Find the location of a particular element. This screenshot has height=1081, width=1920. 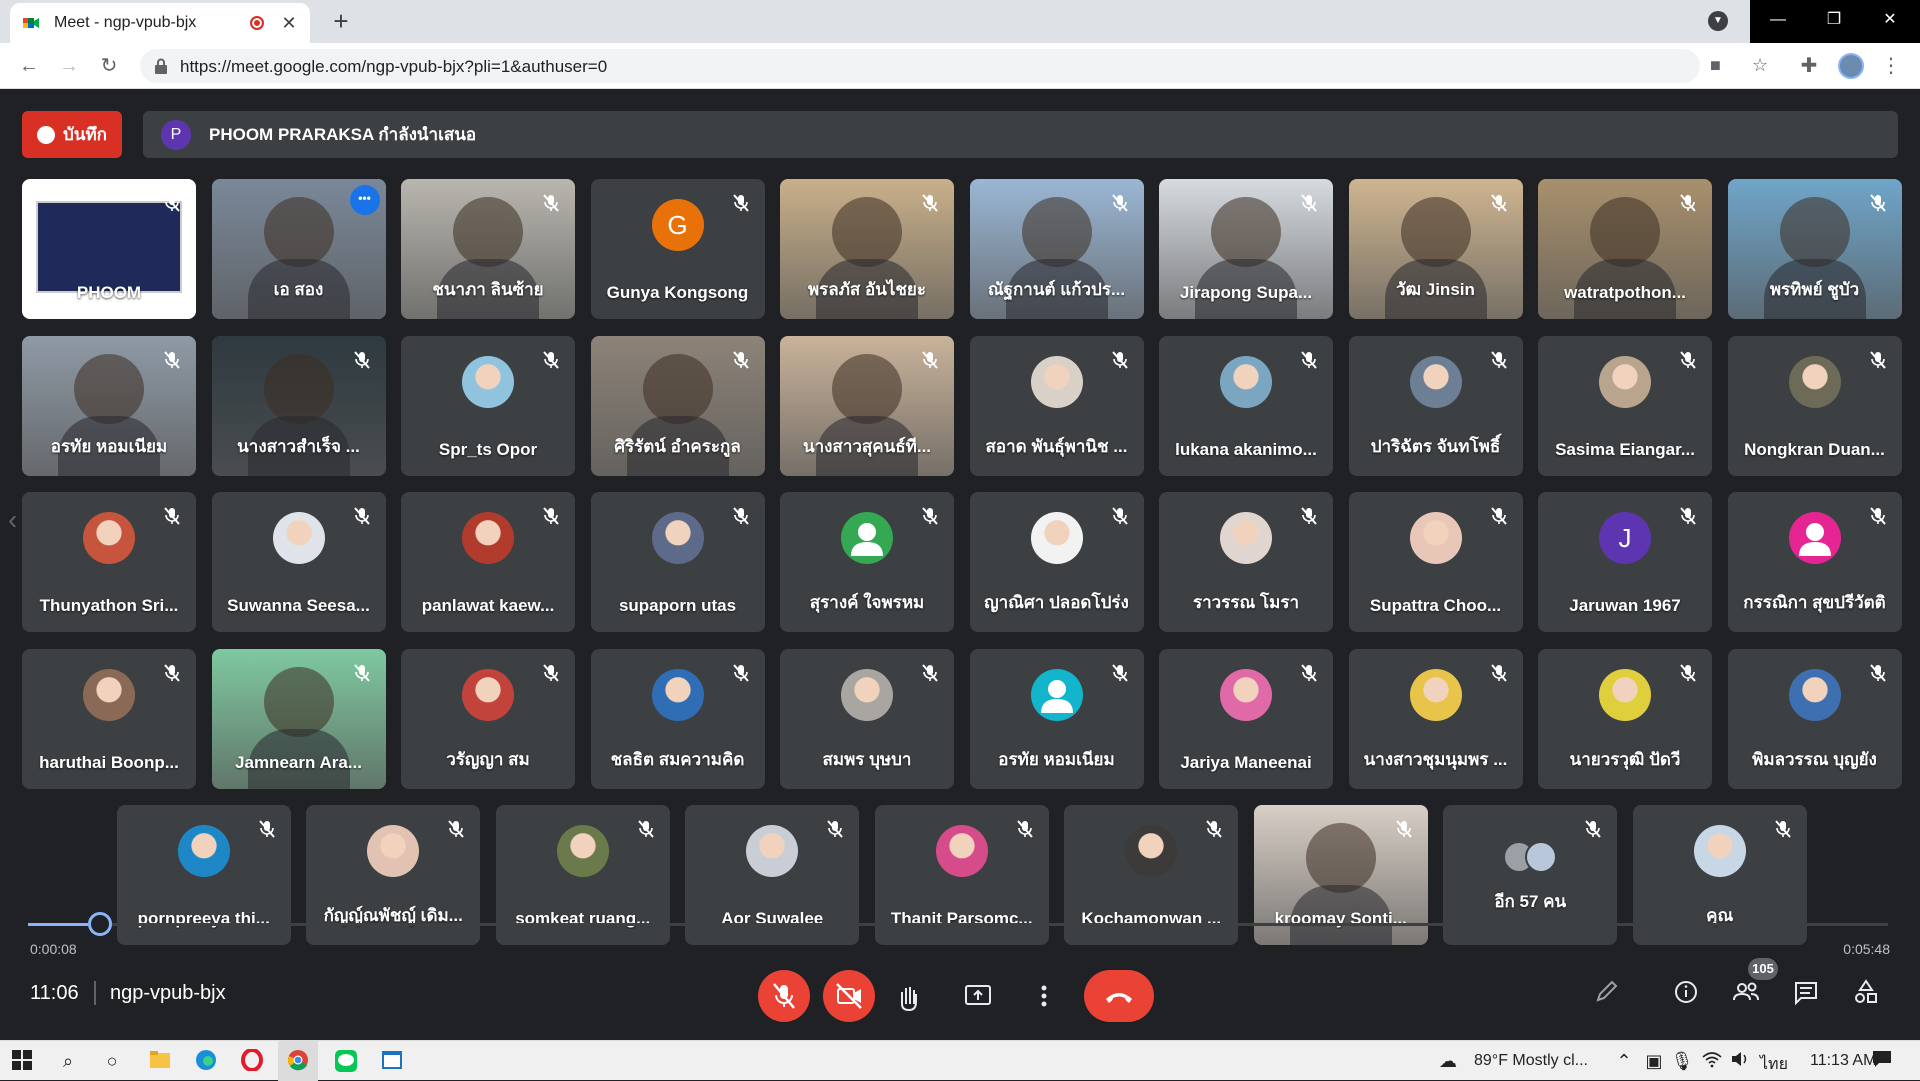

mic-off-button is located at coordinates (784, 996).